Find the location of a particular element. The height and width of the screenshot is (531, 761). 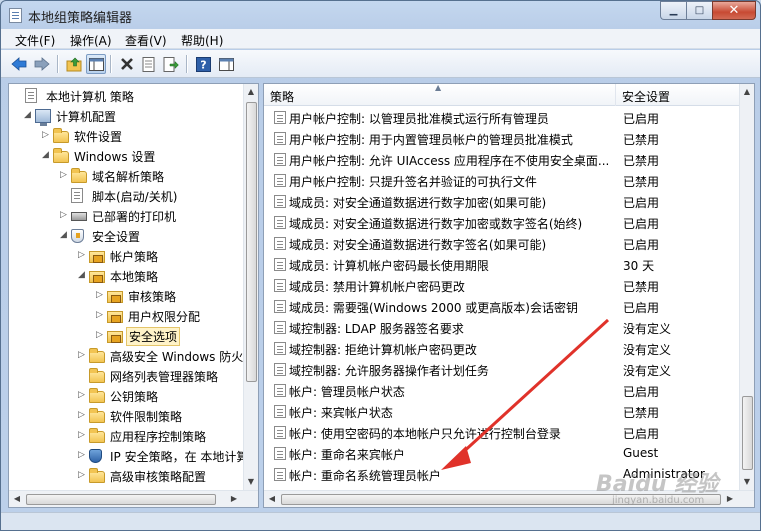

policy-row: 域成员: 计算机帐户密码最长使用期限 30 天 is located at coordinates (502, 264).